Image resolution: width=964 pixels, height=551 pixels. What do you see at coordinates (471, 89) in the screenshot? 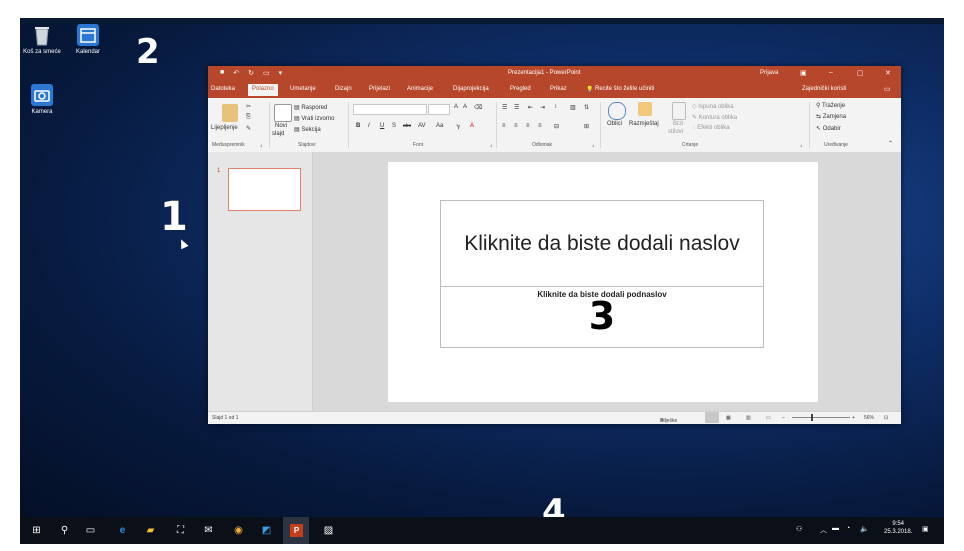
I see `tab-slideshow: Dijaprojekcija` at bounding box center [471, 89].